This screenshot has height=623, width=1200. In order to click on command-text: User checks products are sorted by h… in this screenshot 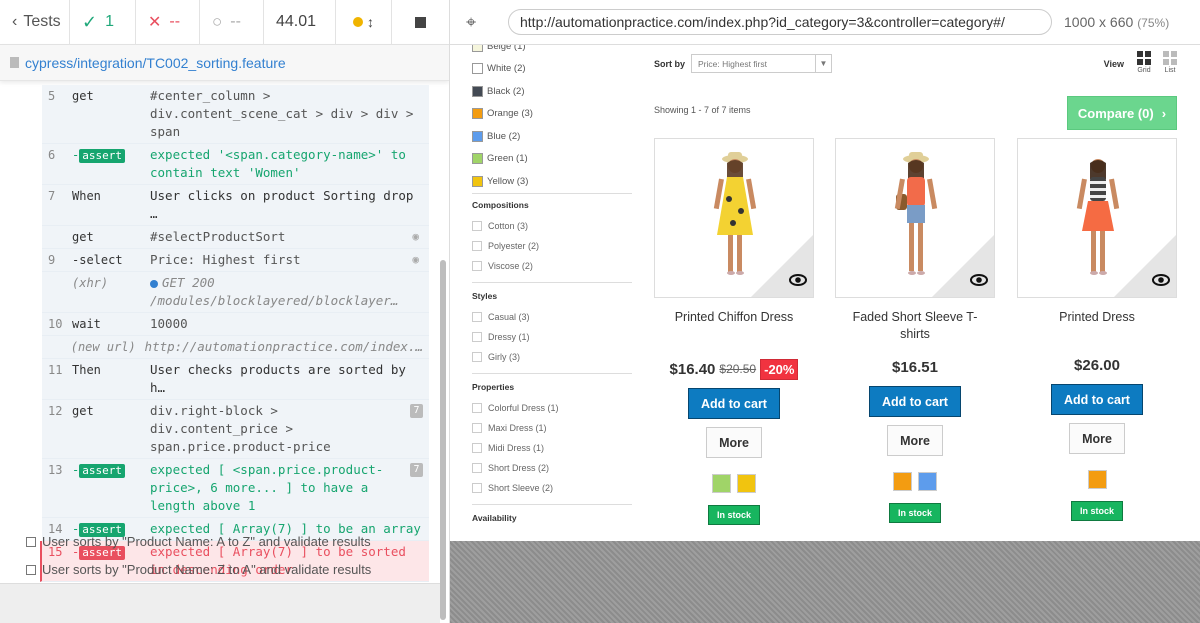, I will do `click(278, 378)`.